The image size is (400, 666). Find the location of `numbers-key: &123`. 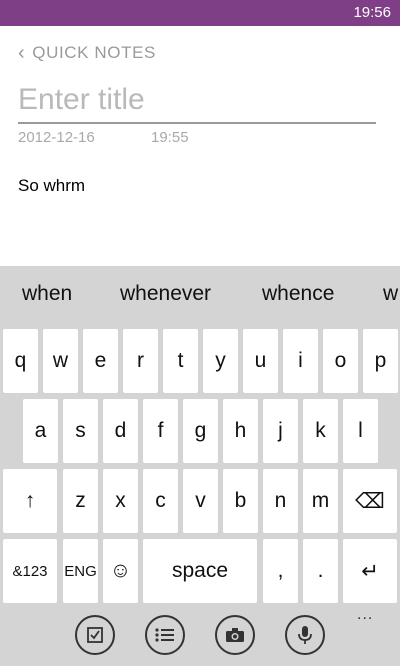

numbers-key: &123 is located at coordinates (30, 571).